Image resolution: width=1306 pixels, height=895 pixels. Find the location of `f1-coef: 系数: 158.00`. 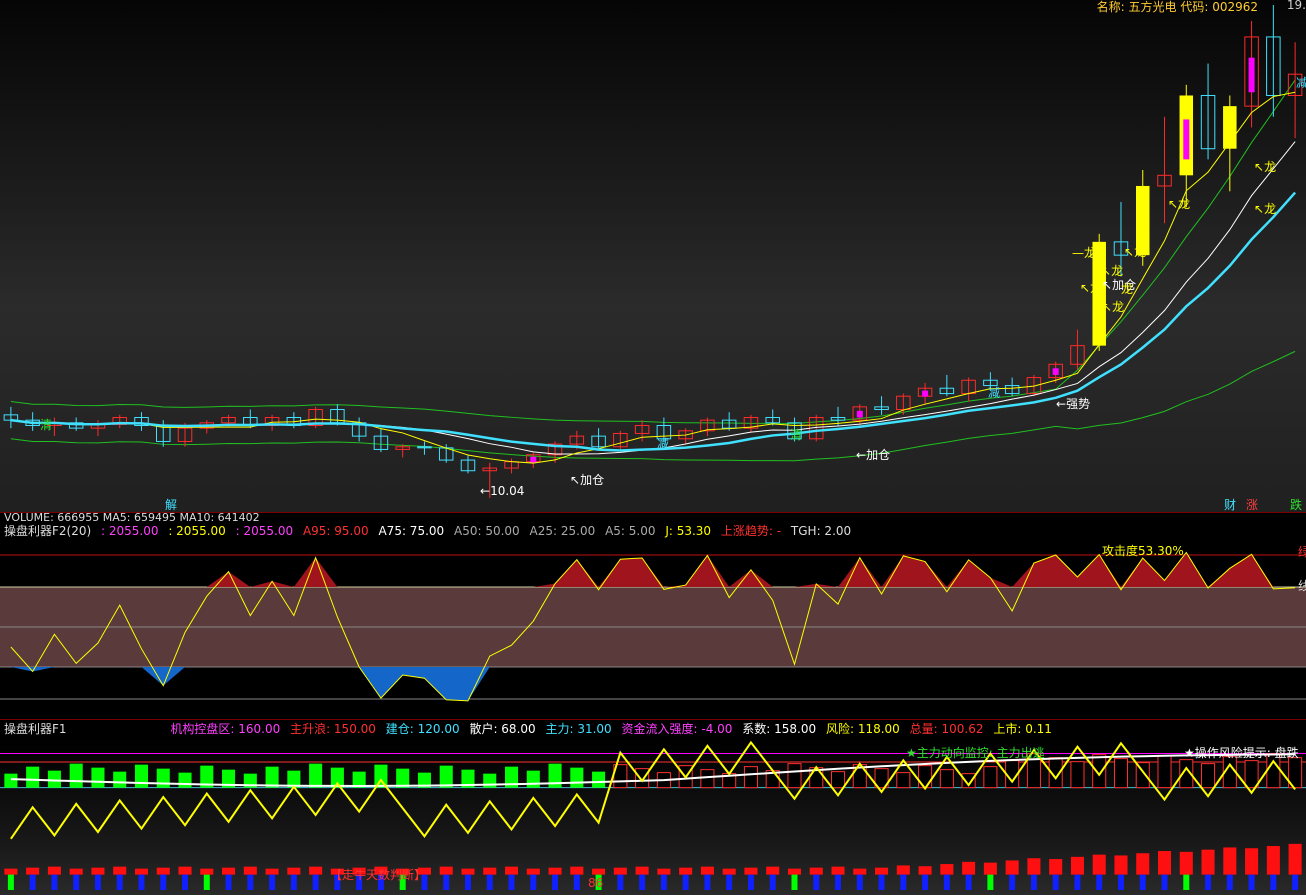

f1-coef: 系数: 158.00 is located at coordinates (779, 729).